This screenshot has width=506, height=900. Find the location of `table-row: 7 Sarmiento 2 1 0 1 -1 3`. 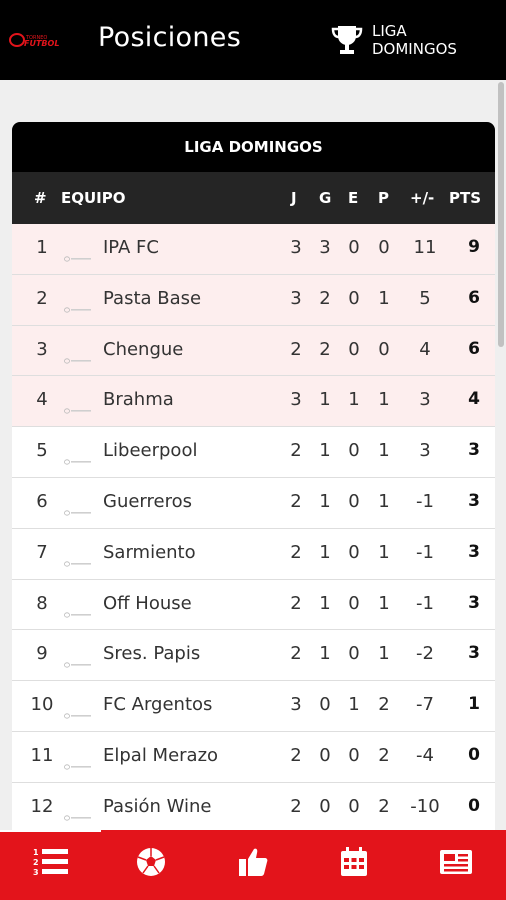

table-row: 7 Sarmiento 2 1 0 1 -1 3 is located at coordinates (253, 554).